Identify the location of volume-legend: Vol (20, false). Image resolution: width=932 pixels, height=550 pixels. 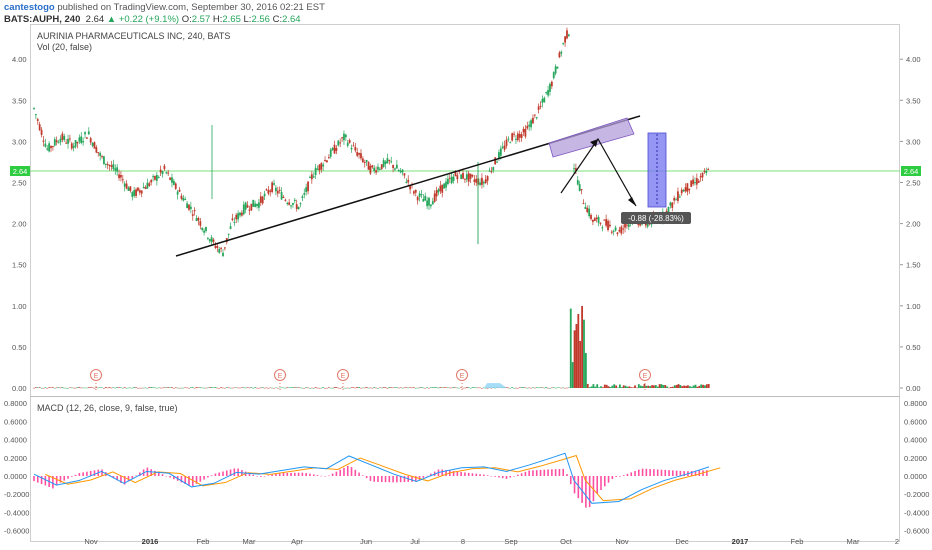
(133, 47).